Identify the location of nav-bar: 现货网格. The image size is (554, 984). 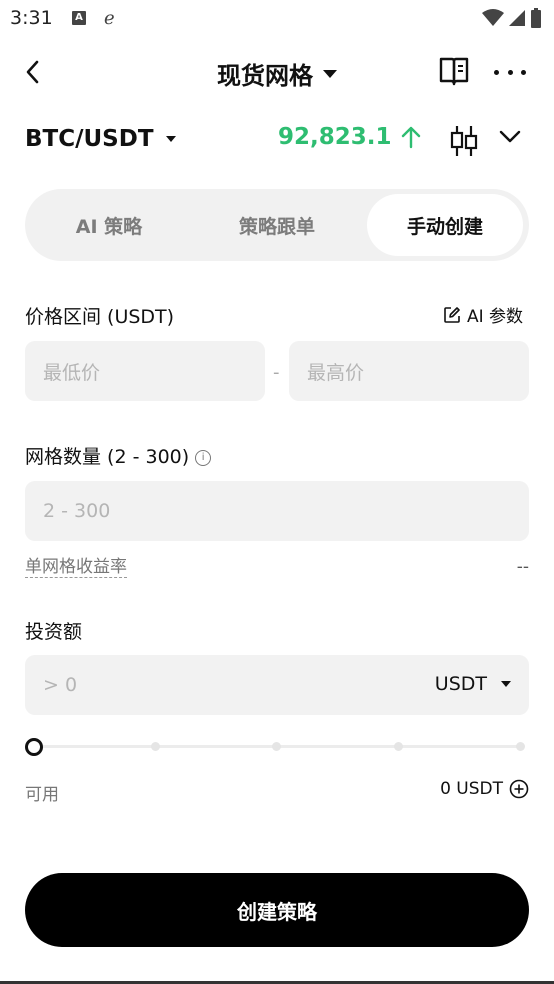
(277, 72).